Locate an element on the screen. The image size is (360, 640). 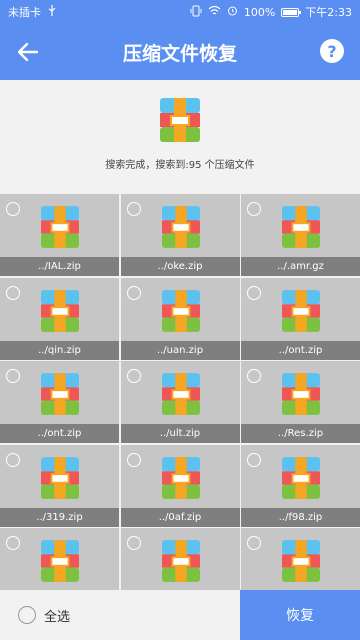
question-icon: ? is located at coordinates (332, 51).